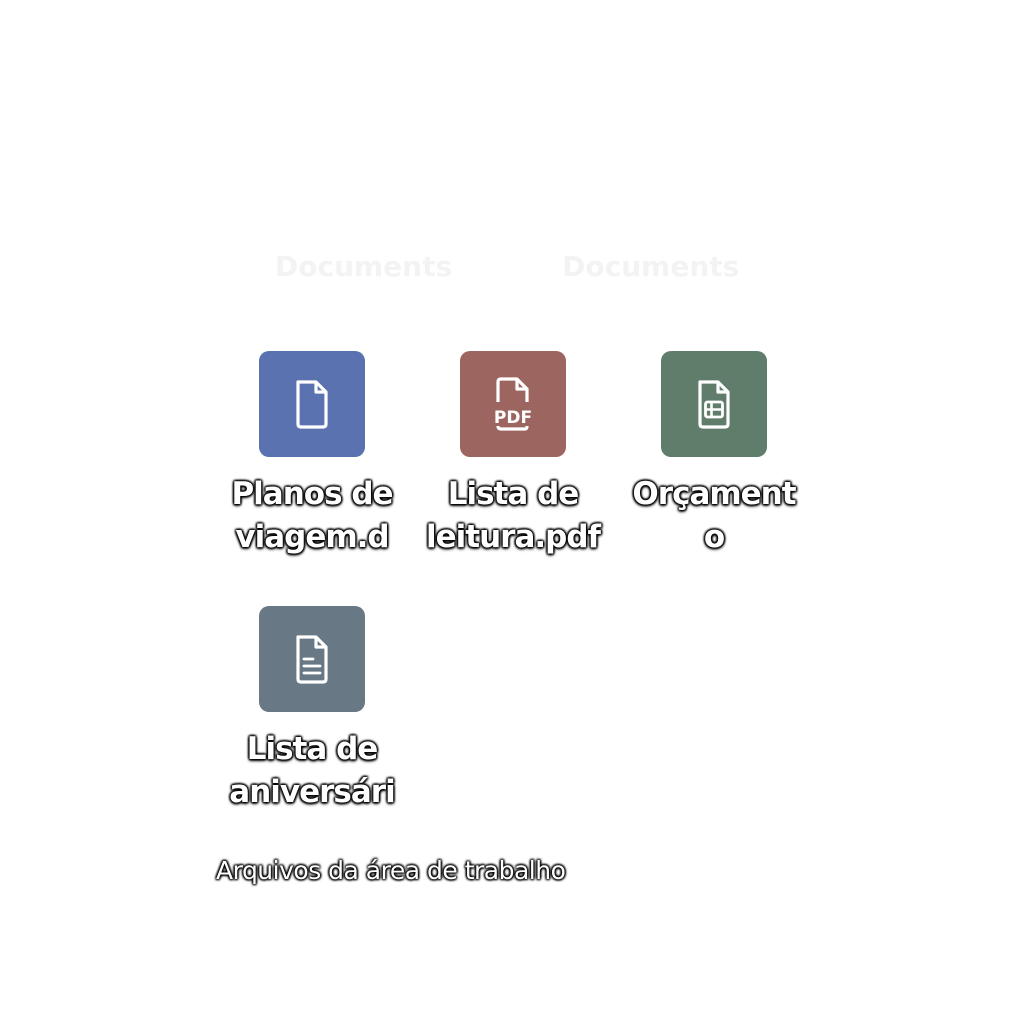 The image size is (1024, 1024). What do you see at coordinates (312, 516) in the screenshot?
I see `icon-label: Planos de viagem.d` at bounding box center [312, 516].